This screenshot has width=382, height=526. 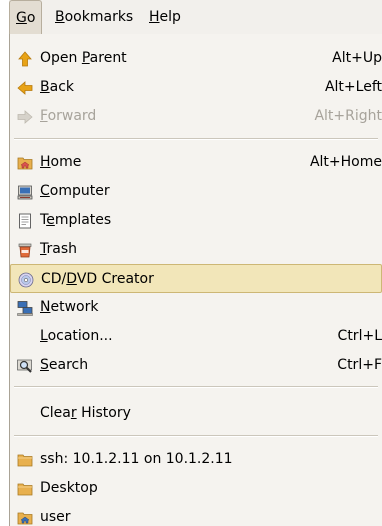 What do you see at coordinates (99, 17) in the screenshot?
I see `menu-bookmarks-label: ookmarks` at bounding box center [99, 17].